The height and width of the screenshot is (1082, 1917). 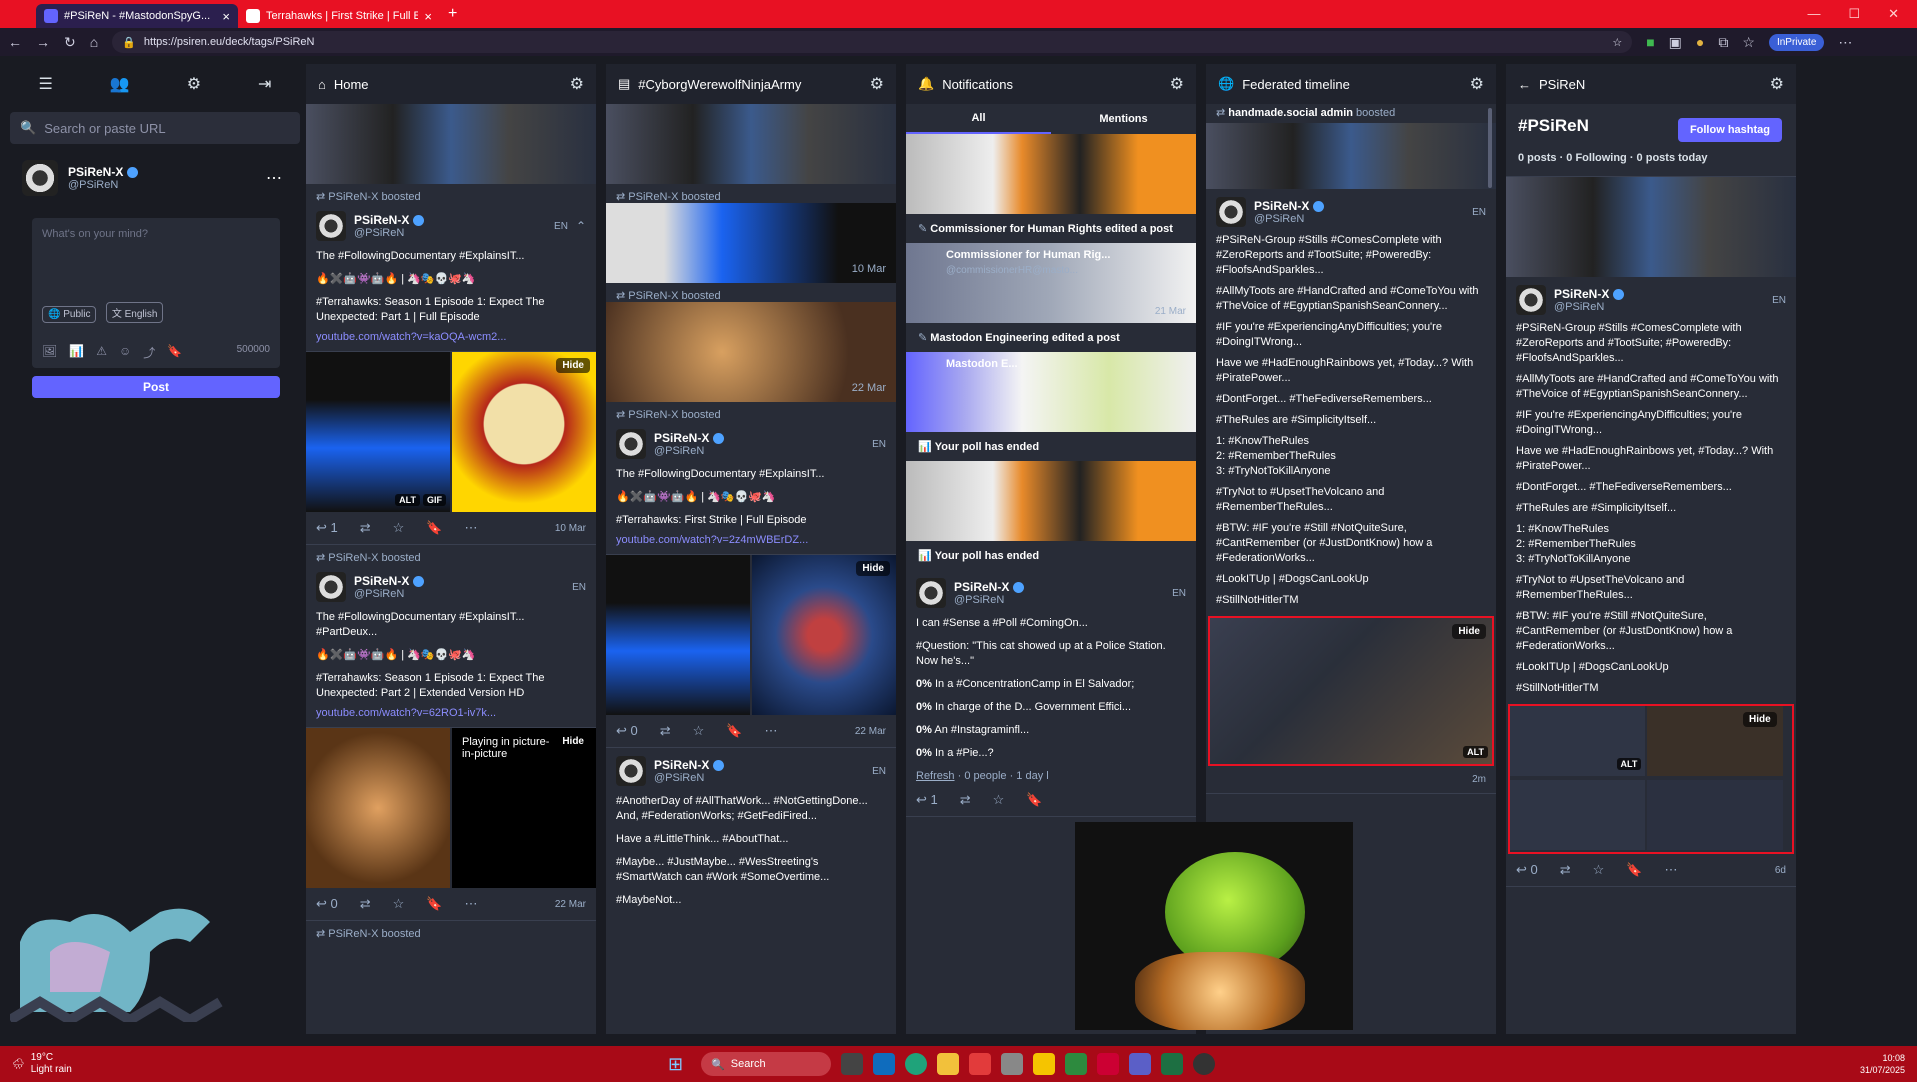 What do you see at coordinates (751, 352) in the screenshot?
I see `collapsed-post-preview: 22 Mar` at bounding box center [751, 352].